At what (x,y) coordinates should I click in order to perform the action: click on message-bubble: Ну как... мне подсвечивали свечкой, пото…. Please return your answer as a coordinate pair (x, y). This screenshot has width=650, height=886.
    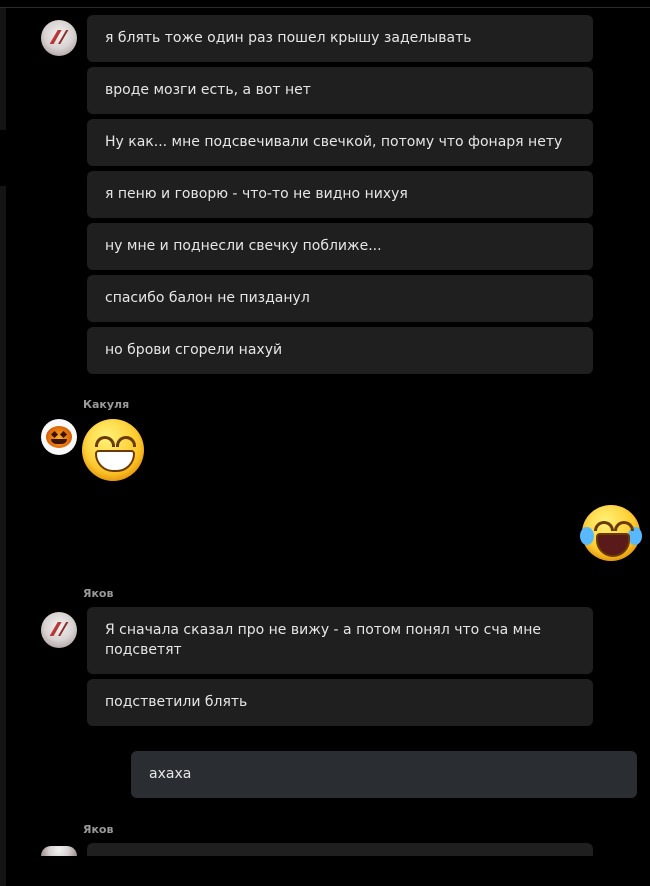
    Looking at the image, I should click on (340, 142).